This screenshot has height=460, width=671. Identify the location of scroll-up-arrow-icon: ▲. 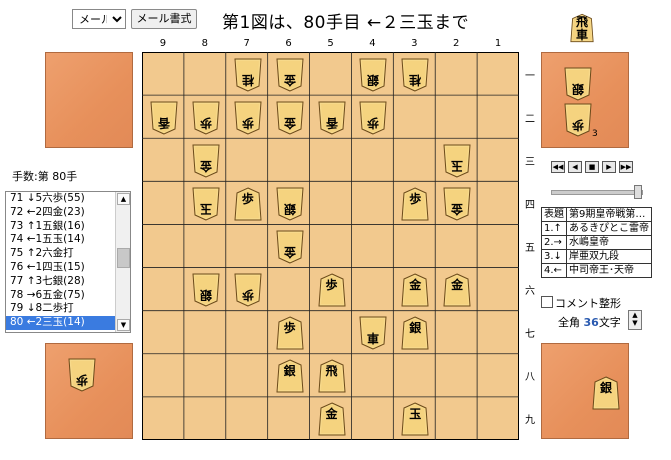
(123, 199).